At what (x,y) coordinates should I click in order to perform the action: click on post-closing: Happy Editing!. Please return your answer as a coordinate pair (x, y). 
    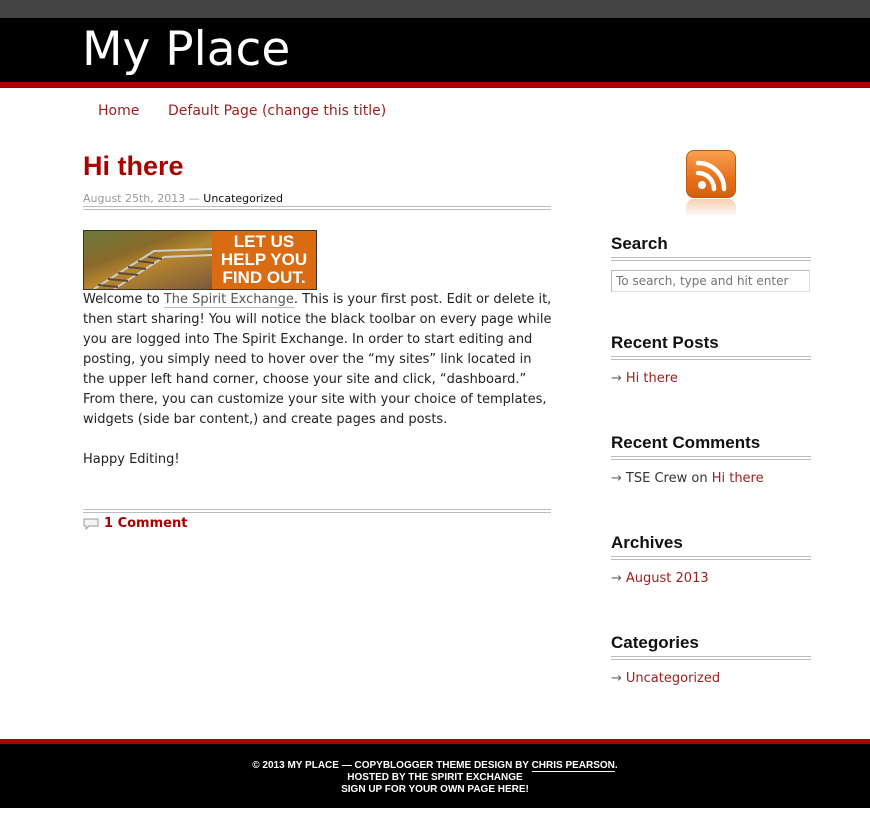
    Looking at the image, I should click on (131, 459).